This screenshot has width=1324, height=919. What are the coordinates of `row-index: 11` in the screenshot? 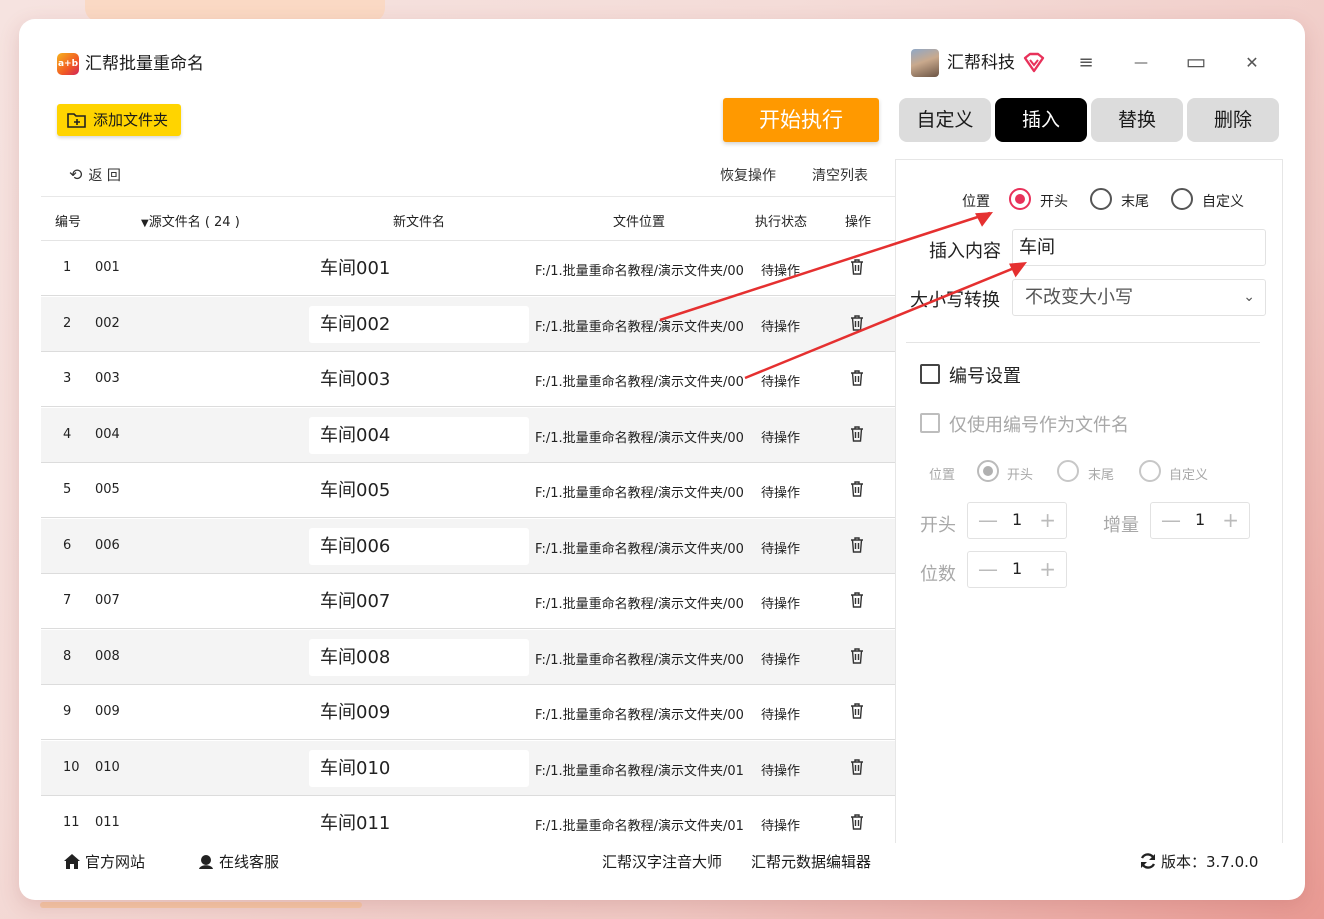 It's located at (71, 822).